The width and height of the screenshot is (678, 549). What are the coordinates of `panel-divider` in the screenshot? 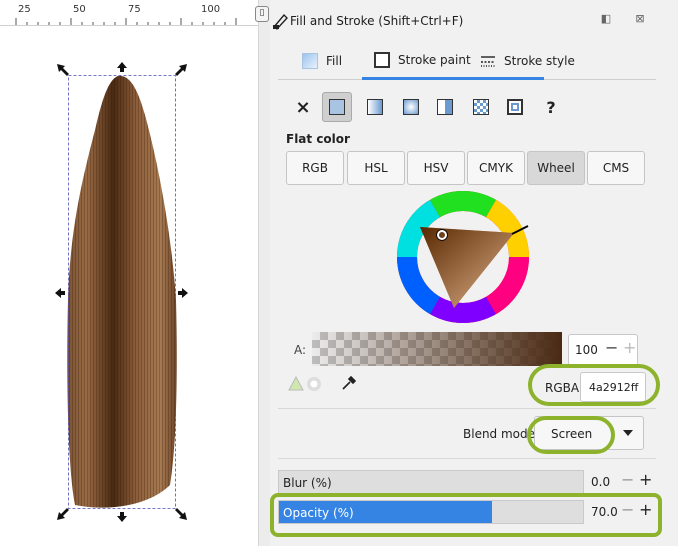 It's located at (264, 273).